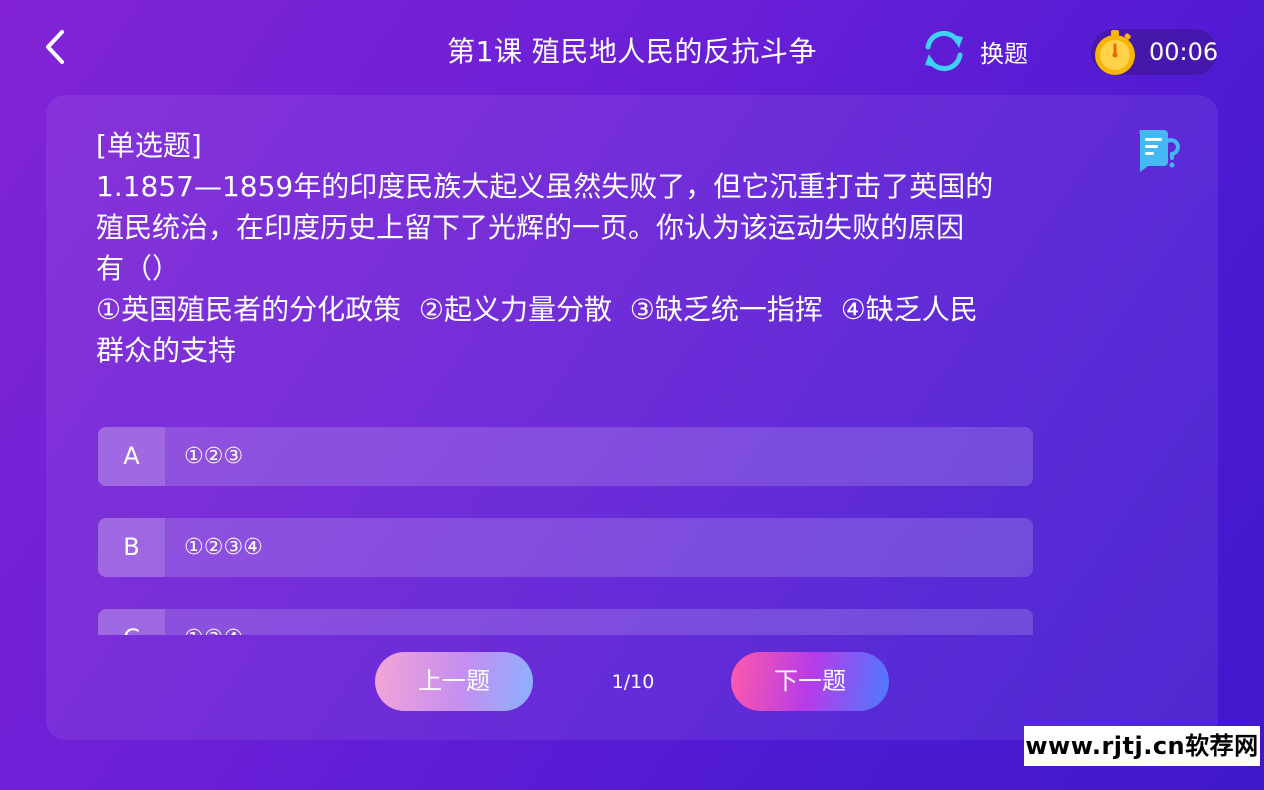  What do you see at coordinates (973, 51) in the screenshot?
I see `swap-question-button: 换题` at bounding box center [973, 51].